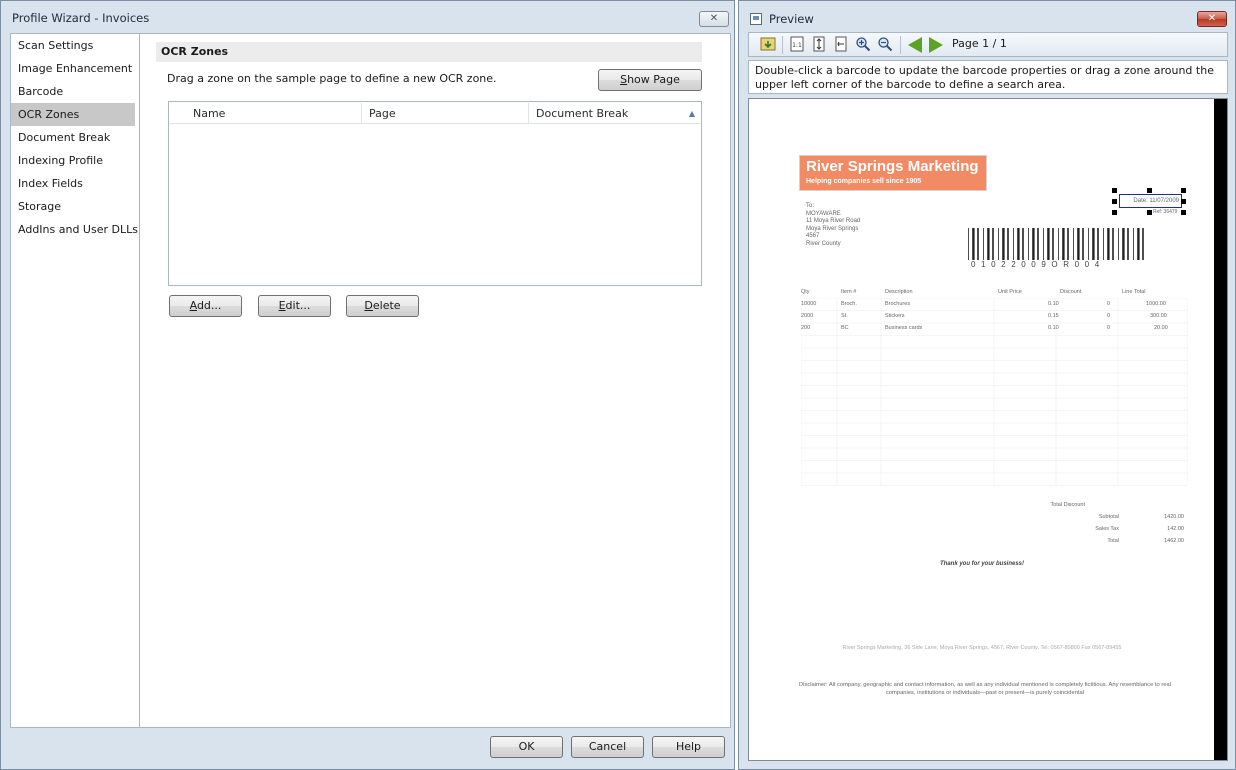 The image size is (1236, 770). What do you see at coordinates (73, 114) in the screenshot?
I see `nav-item-ocr-zones: OCR Zones` at bounding box center [73, 114].